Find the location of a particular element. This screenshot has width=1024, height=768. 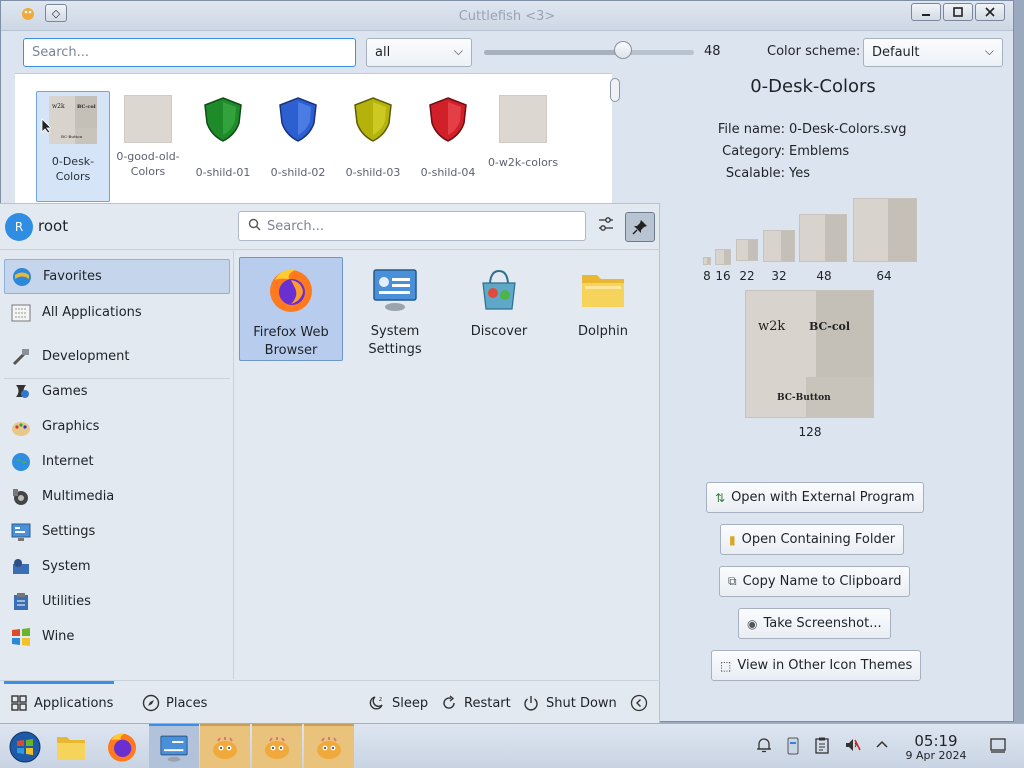

app-firefox: Firefox Web Browser is located at coordinates (291, 309).